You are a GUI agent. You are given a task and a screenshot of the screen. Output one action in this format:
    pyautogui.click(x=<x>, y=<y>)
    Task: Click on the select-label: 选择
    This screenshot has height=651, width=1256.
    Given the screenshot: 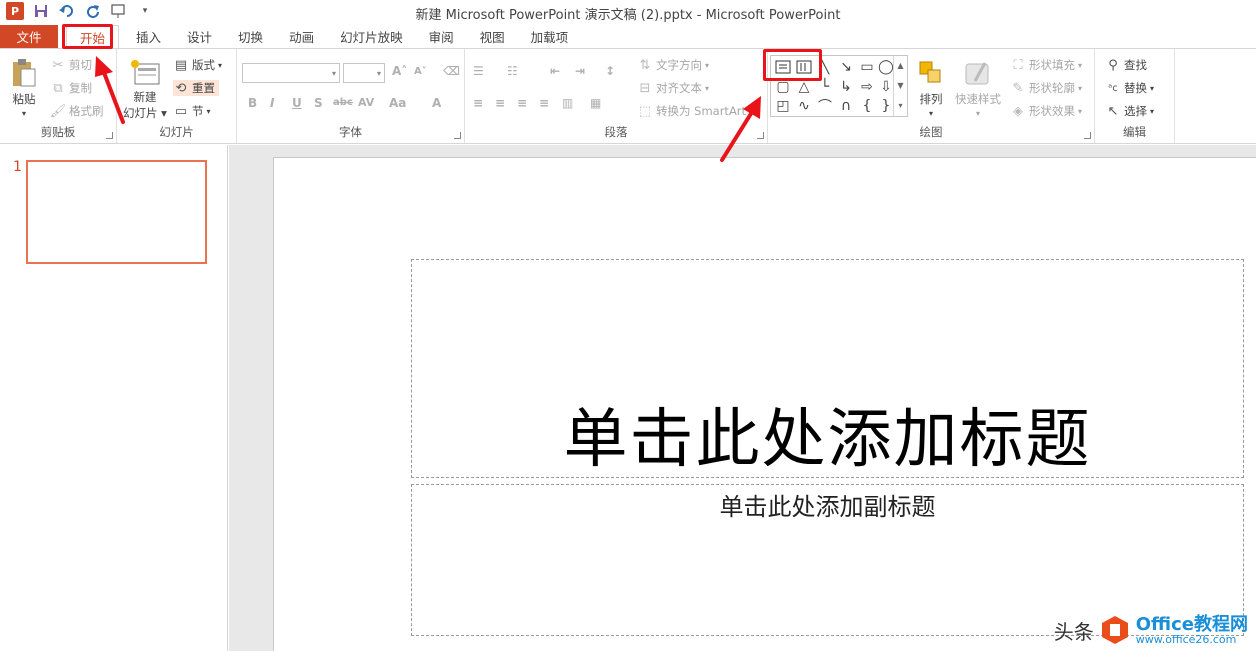 What is the action you would take?
    pyautogui.click(x=1135, y=111)
    